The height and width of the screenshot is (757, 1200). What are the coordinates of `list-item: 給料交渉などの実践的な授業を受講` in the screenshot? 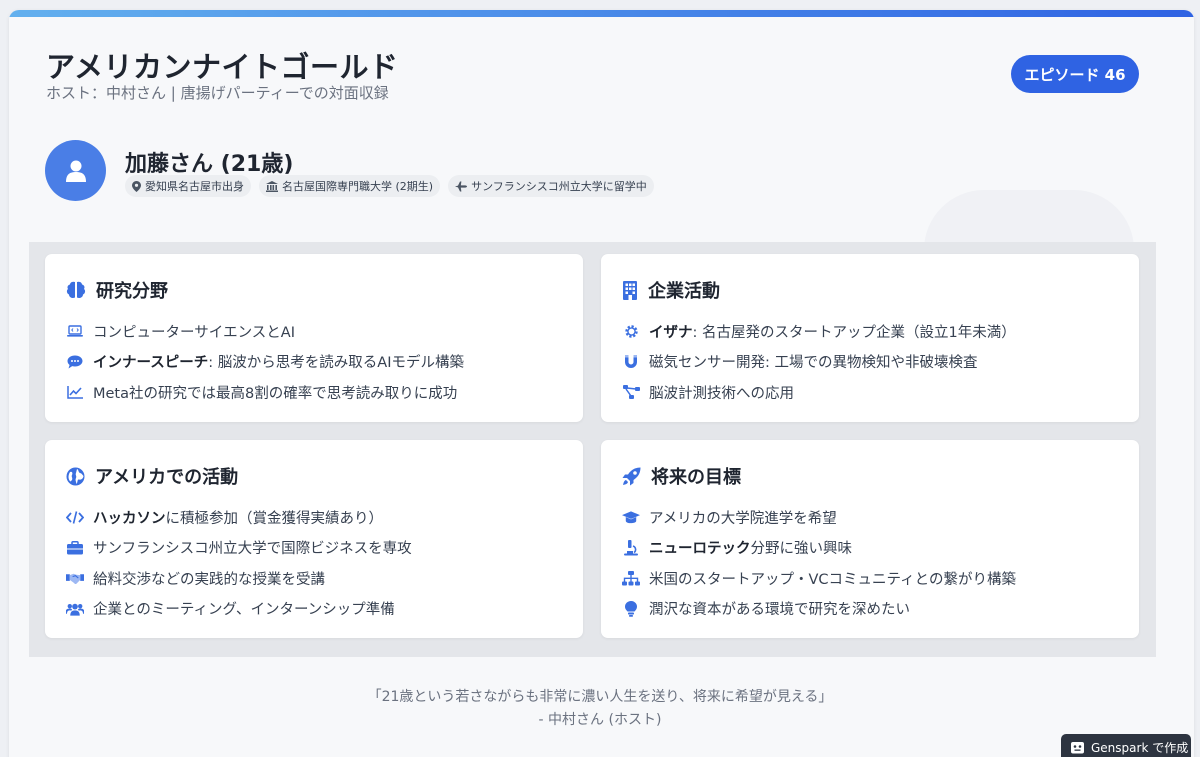 It's located at (239, 578).